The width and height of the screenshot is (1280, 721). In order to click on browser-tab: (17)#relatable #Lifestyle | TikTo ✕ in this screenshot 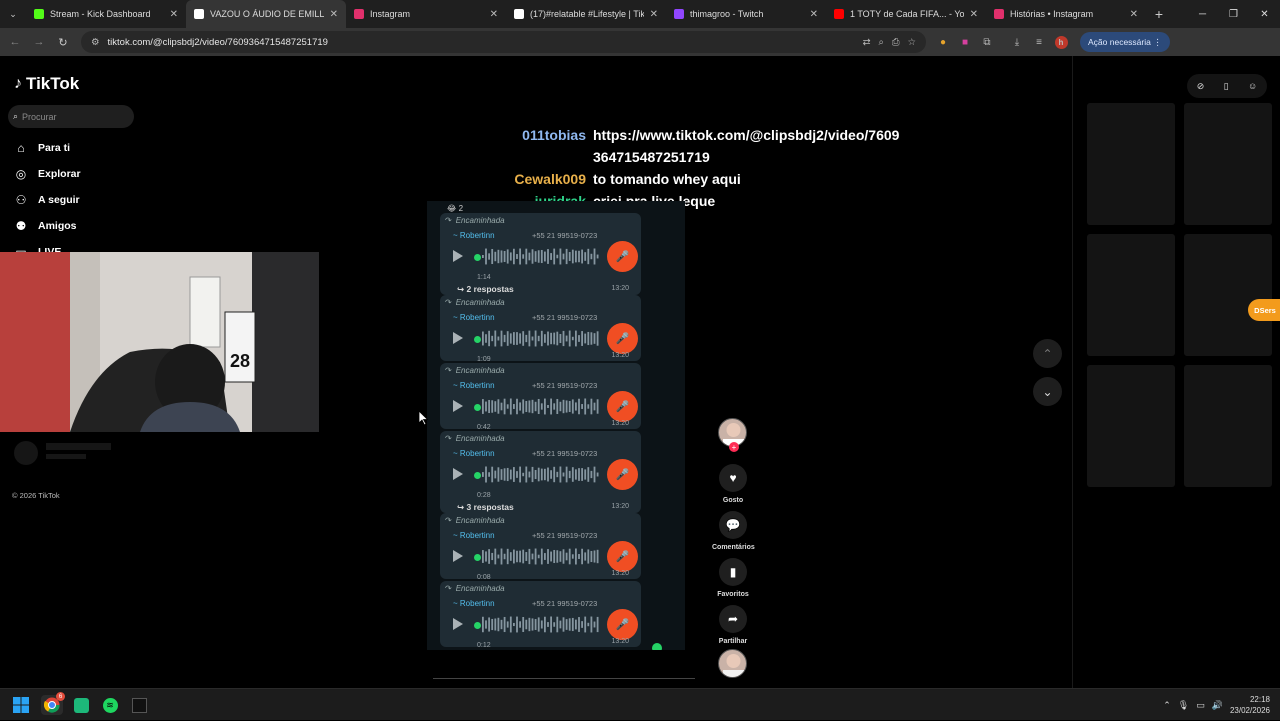, I will do `click(586, 14)`.